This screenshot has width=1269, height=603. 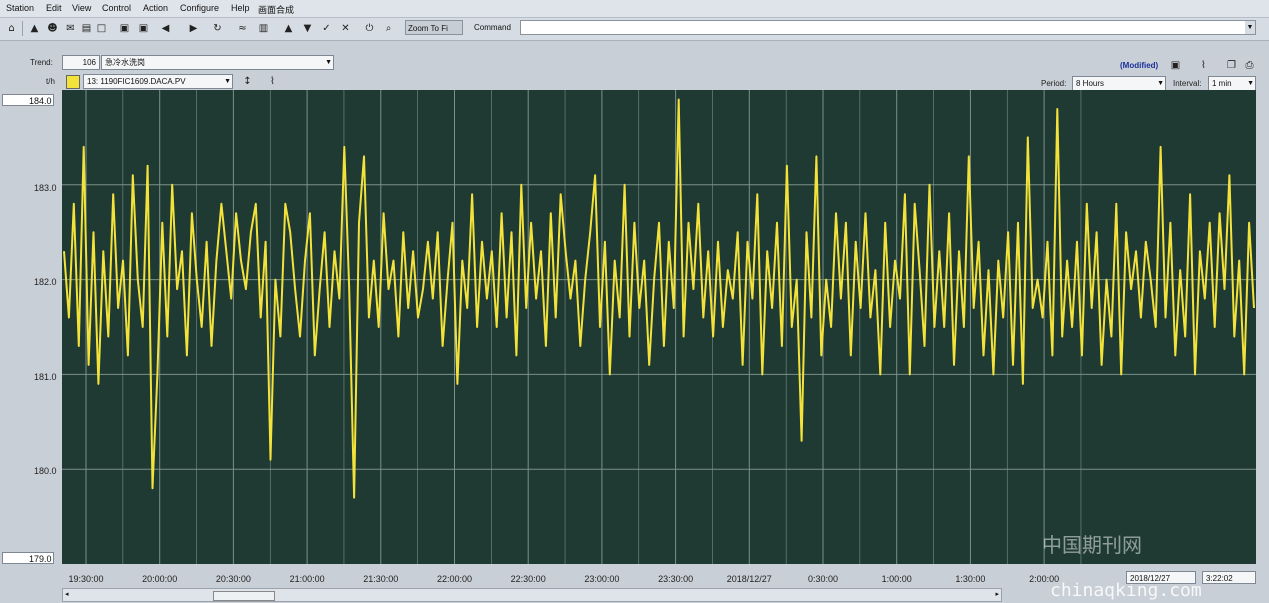 What do you see at coordinates (1219, 578) in the screenshot?
I see `end-time-value: 3:22:02` at bounding box center [1219, 578].